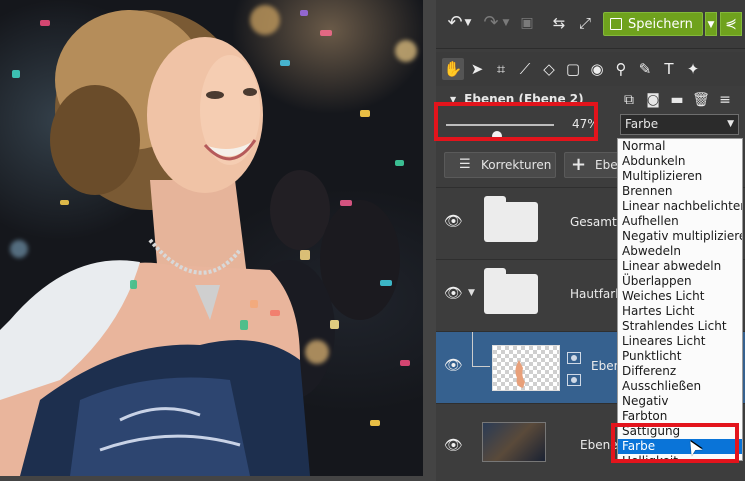 The width and height of the screenshot is (745, 481). Describe the element at coordinates (559, 23) in the screenshot. I see `compare-icon: ⇆` at that location.